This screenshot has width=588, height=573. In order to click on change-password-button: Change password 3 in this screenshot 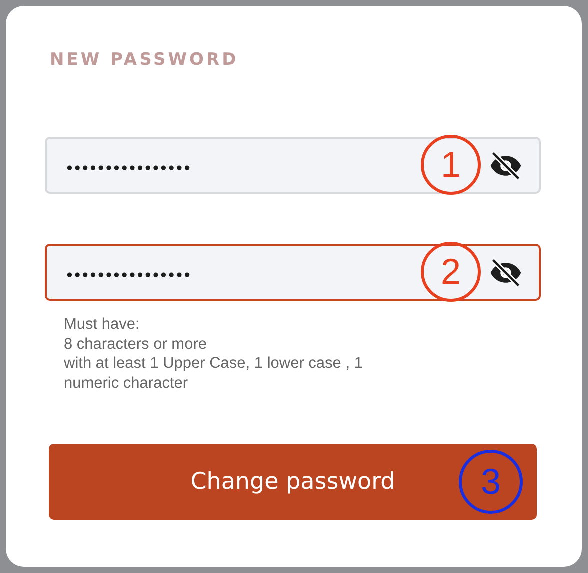, I will do `click(293, 482)`.